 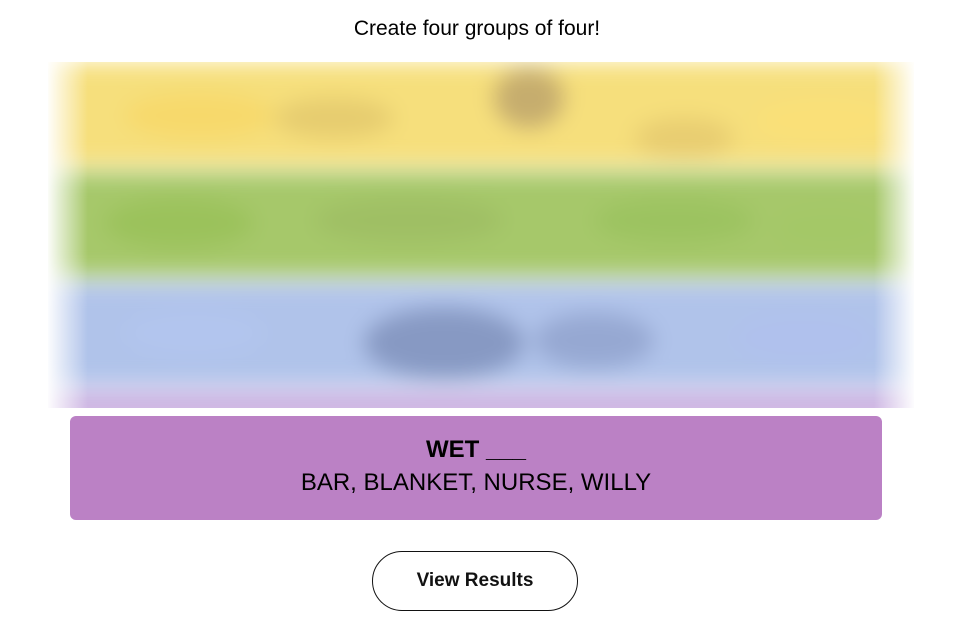 I want to click on solved-group-purple: WET ___ BAR, BLANKET, NURSE, WILLY, so click(x=476, y=468).